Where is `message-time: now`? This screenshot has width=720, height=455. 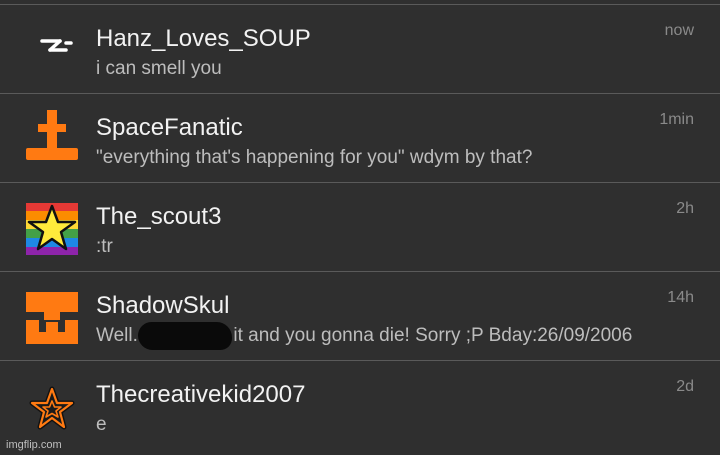 message-time: now is located at coordinates (679, 30).